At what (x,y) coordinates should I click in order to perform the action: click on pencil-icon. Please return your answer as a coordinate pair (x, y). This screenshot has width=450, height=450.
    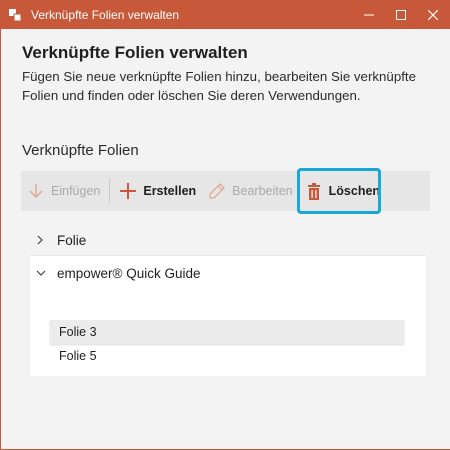
    Looking at the image, I should click on (217, 191).